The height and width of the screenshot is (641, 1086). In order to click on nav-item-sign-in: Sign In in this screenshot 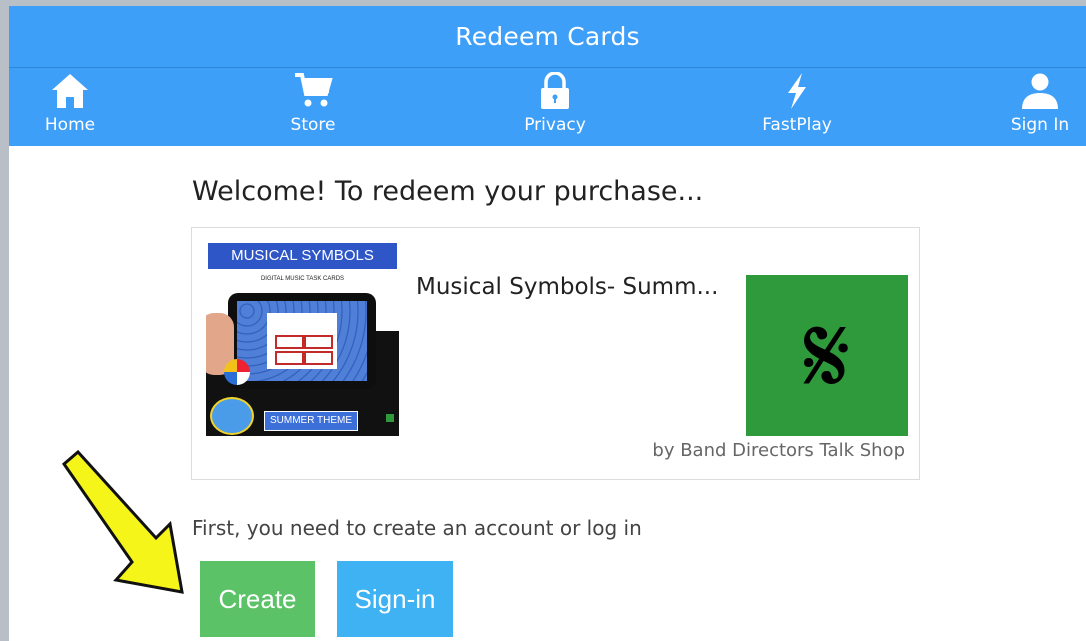, I will do `click(1033, 108)`.